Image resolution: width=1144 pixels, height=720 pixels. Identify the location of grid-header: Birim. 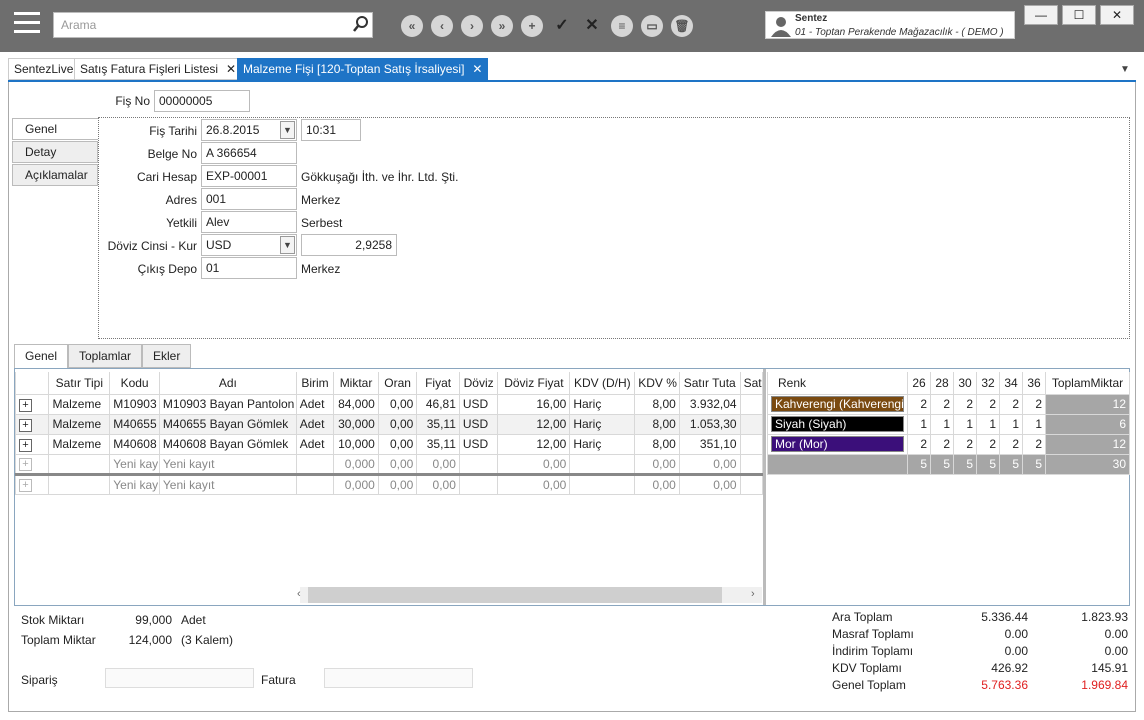
(315, 383).